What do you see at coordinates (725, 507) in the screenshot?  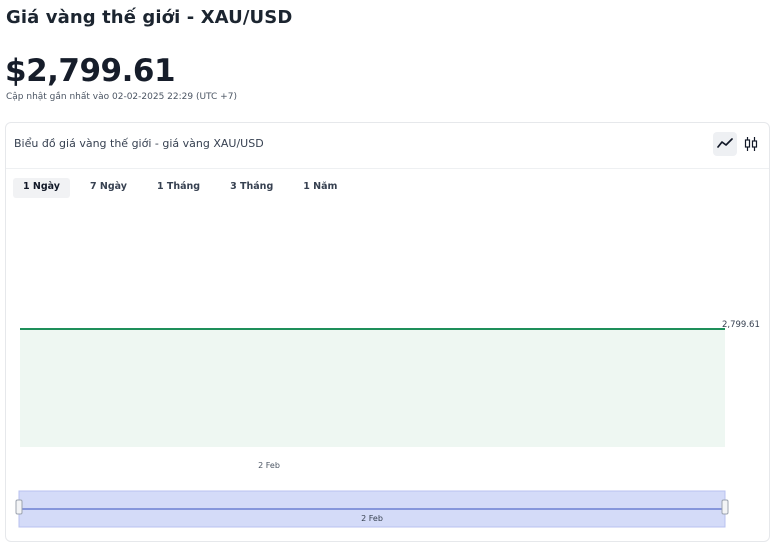 I see `navigator-right-handle` at bounding box center [725, 507].